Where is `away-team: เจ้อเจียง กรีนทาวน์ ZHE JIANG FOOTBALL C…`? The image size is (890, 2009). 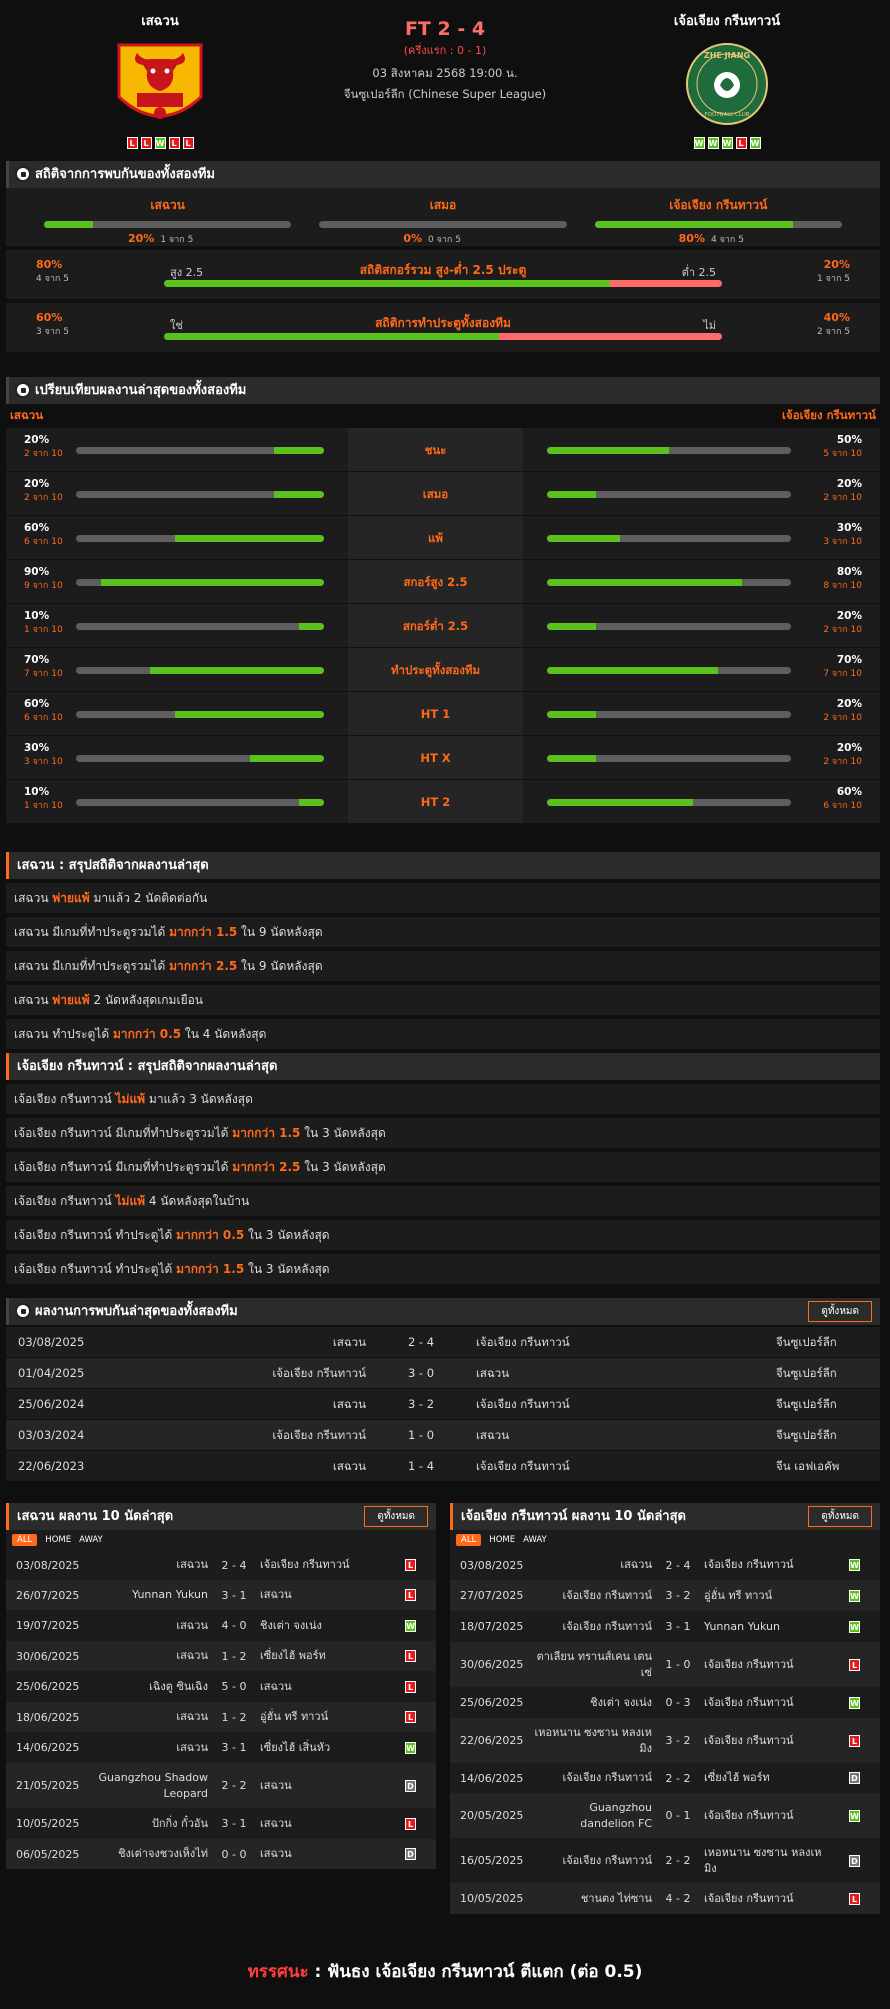
away-team: เจ้อเจียง กรีนทาวน์ ZHE JIANG FOOTBALL C… is located at coordinates (727, 79).